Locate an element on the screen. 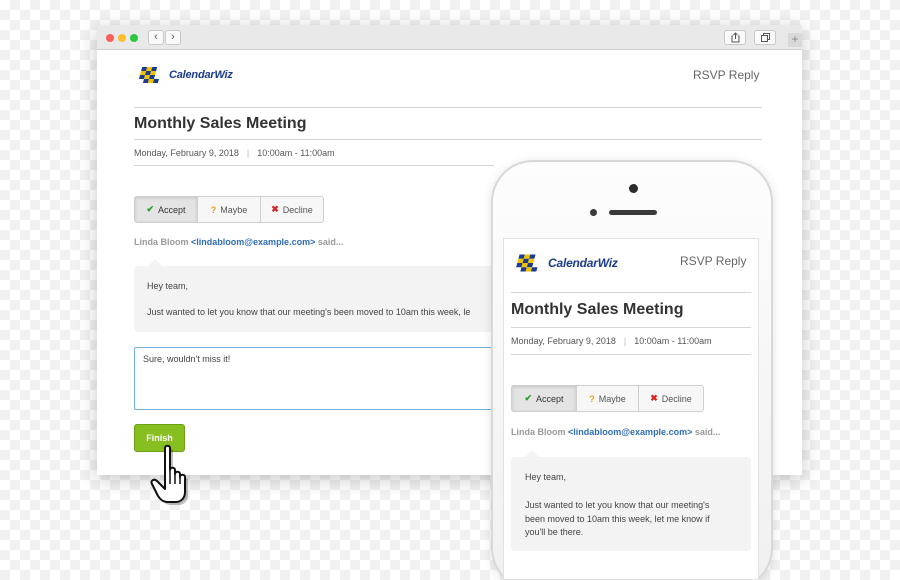 This screenshot has width=900, height=580. mobile-question-icon: ? is located at coordinates (592, 398).